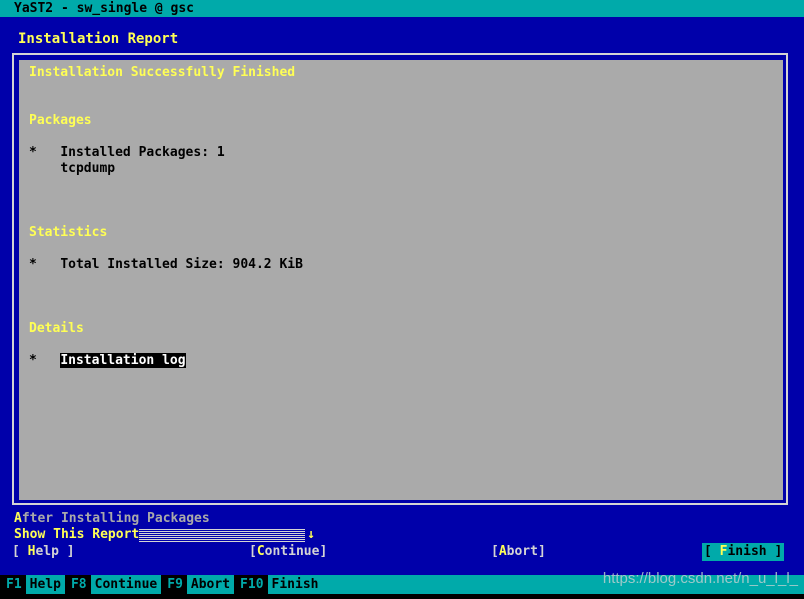  I want to click on show-this-report-combo-row: Show This Report ↓, so click(164, 535).